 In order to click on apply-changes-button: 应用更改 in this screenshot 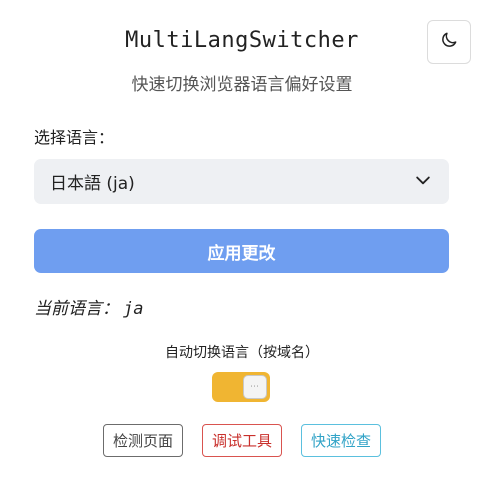, I will do `click(241, 251)`.